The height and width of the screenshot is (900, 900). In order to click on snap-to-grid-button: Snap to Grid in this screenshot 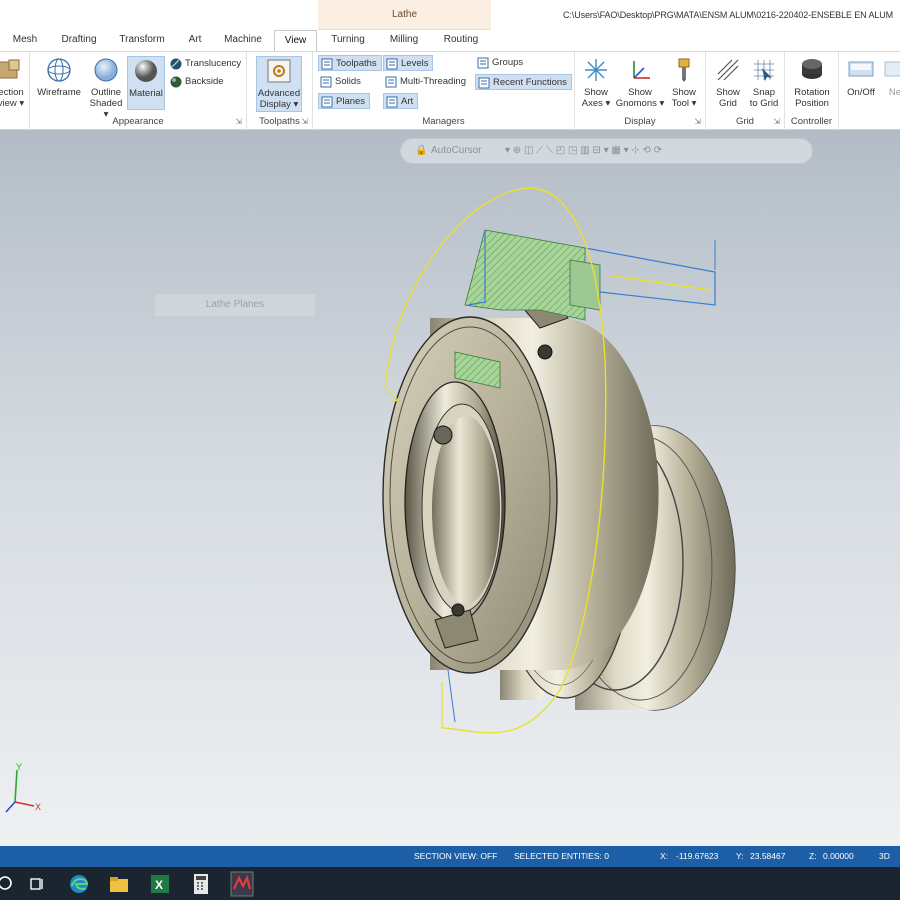, I will do `click(764, 82)`.